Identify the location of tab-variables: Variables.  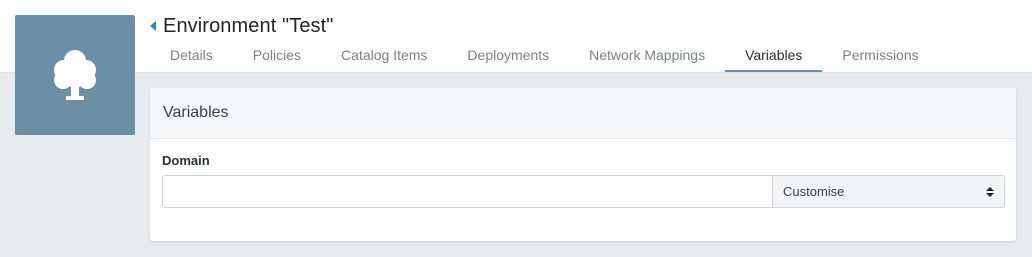
(774, 56).